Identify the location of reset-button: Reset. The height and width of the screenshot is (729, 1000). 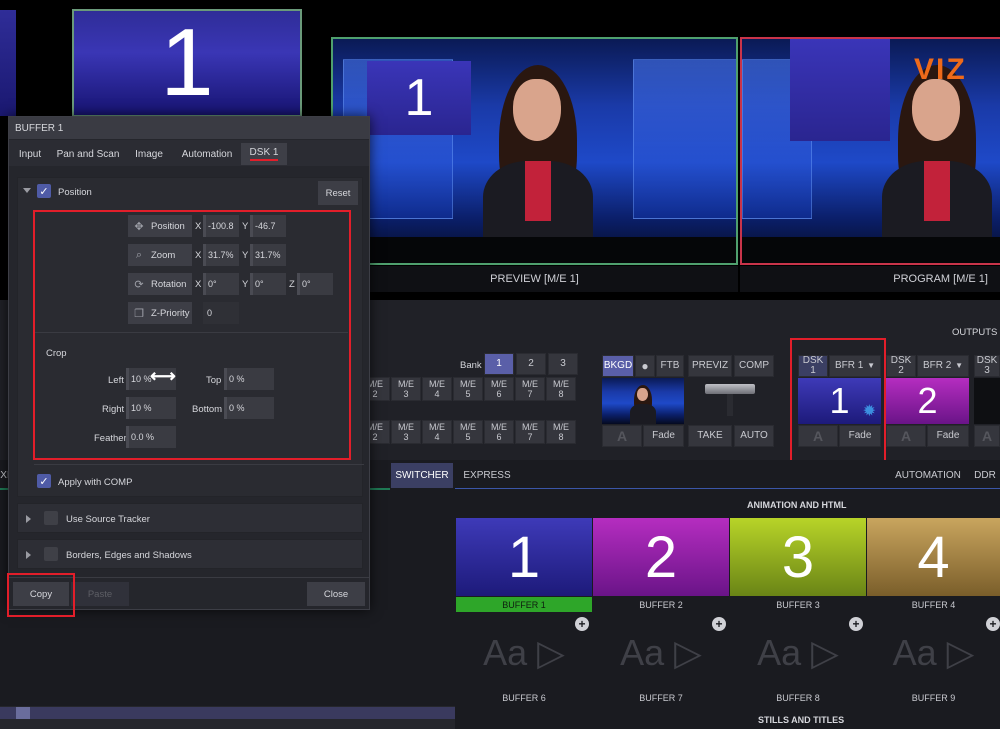
(338, 193).